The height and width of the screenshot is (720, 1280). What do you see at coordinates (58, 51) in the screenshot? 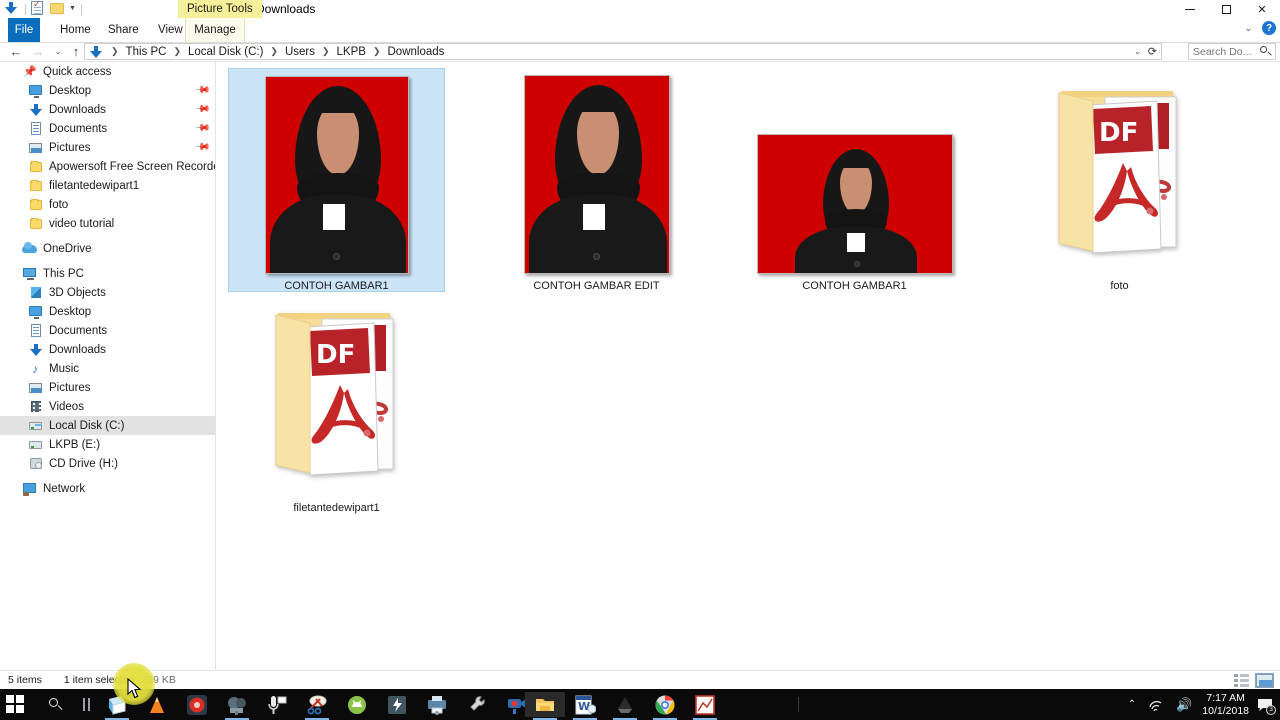
I see `recent-locations-icon: ⌄` at bounding box center [58, 51].